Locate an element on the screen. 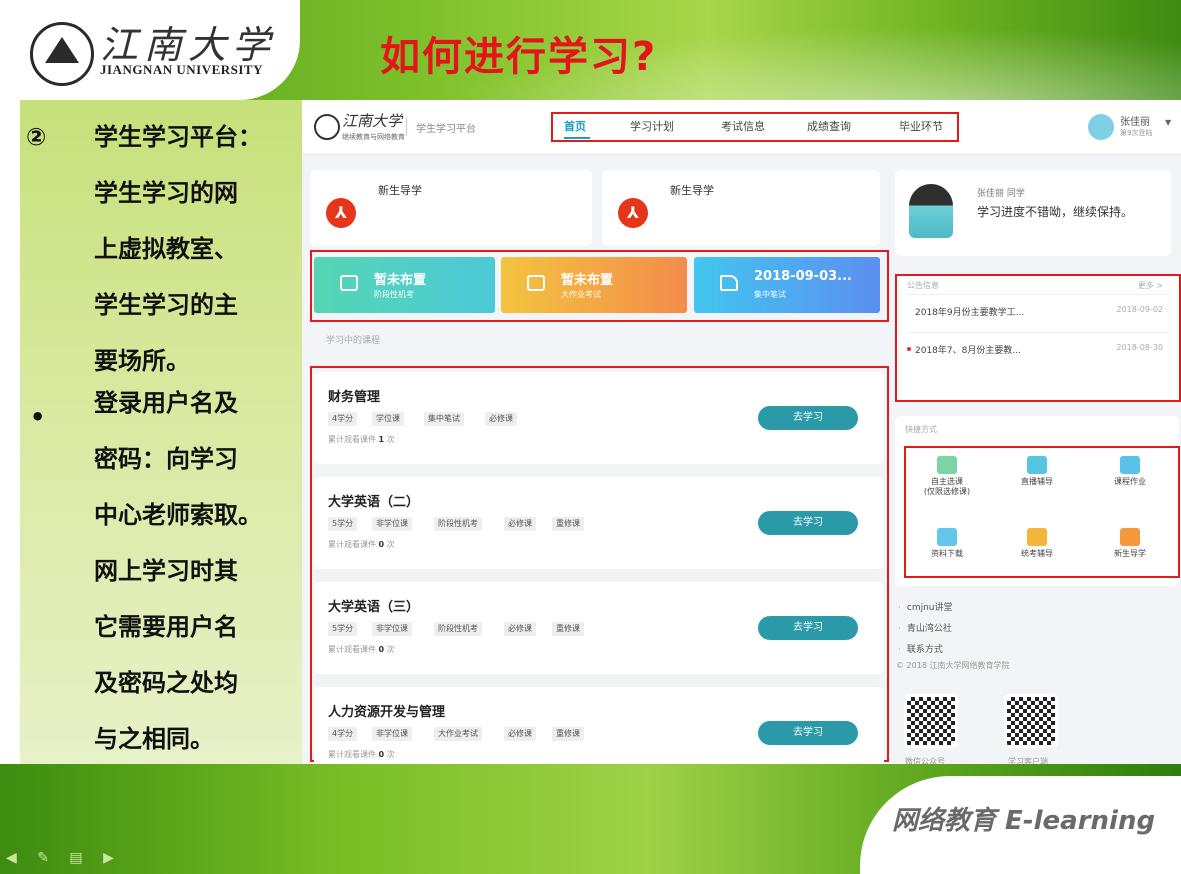 This screenshot has width=1181, height=874. shortcut-live-tutoring: 直播辅导 is located at coordinates (1037, 471).